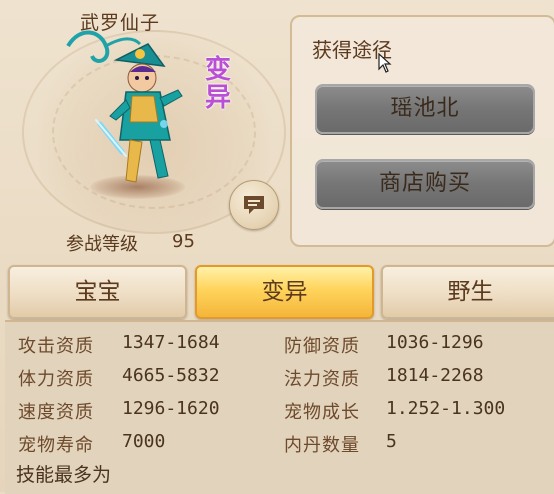 The image size is (554, 494). What do you see at coordinates (171, 342) in the screenshot?
I see `stat-value-attack: 1347-1684` at bounding box center [171, 342].